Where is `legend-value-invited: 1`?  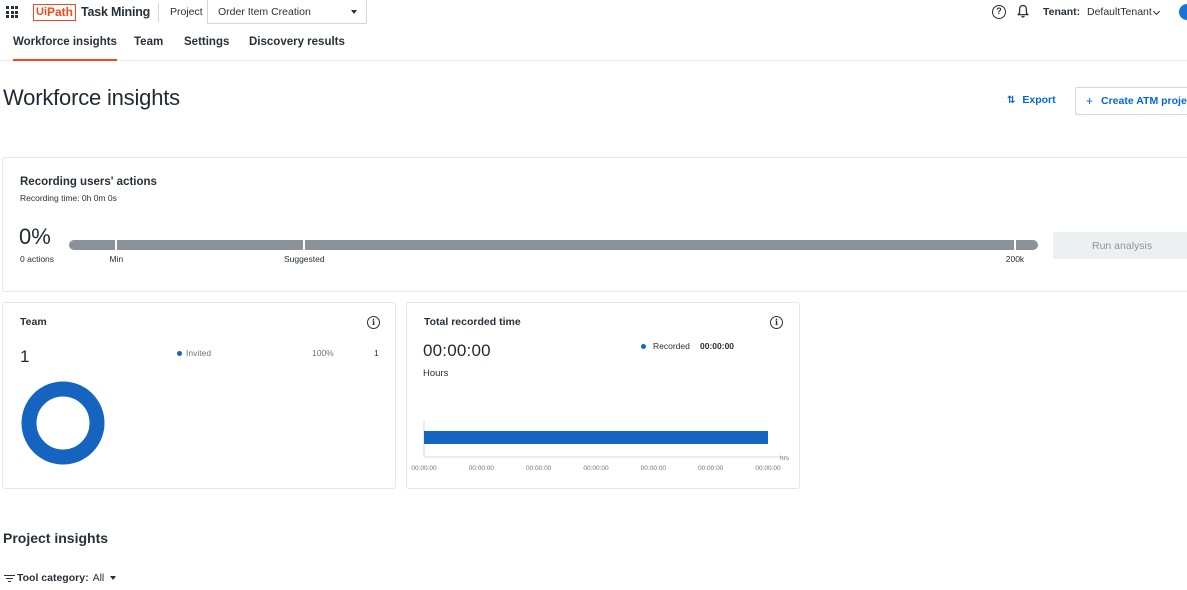 legend-value-invited: 1 is located at coordinates (376, 353).